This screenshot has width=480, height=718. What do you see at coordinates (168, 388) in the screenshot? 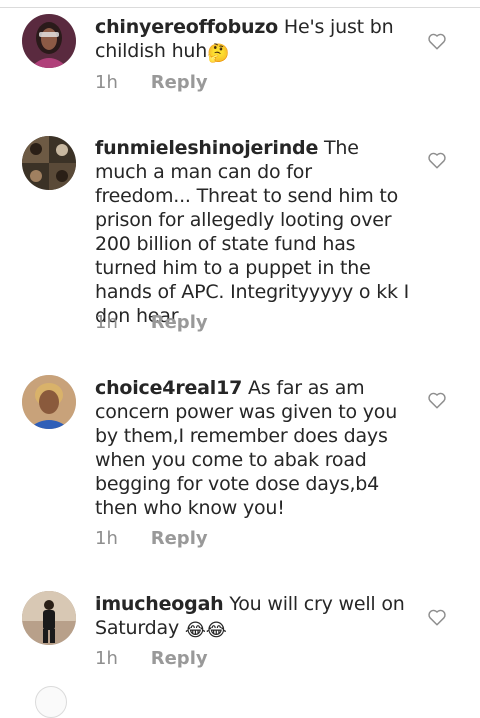
I see `comment-username: choice4real17` at bounding box center [168, 388].